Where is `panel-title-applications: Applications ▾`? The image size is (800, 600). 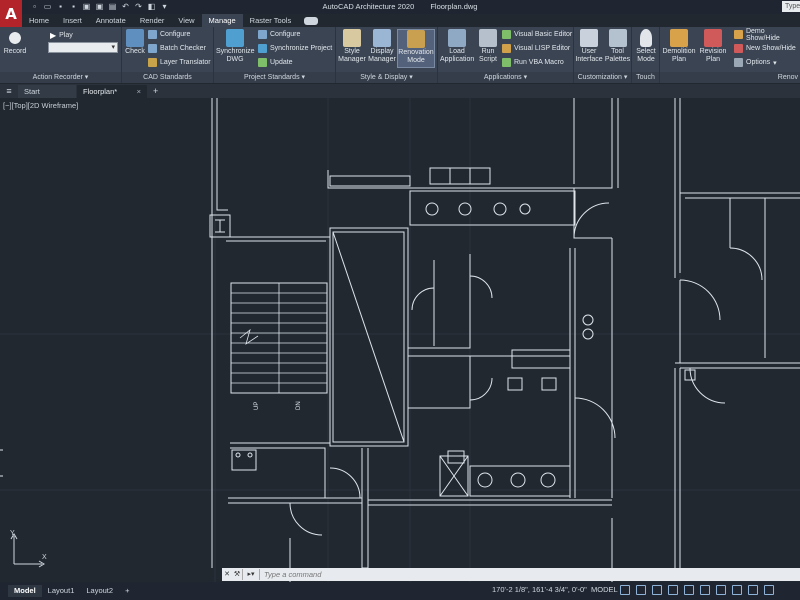 panel-title-applications: Applications ▾ is located at coordinates (505, 77).